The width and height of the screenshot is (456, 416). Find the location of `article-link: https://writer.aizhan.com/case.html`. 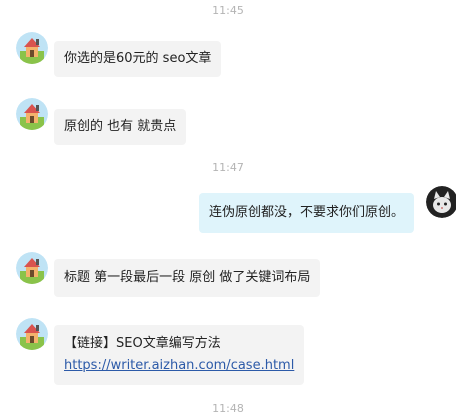

article-link: https://writer.aizhan.com/case.html is located at coordinates (179, 366).